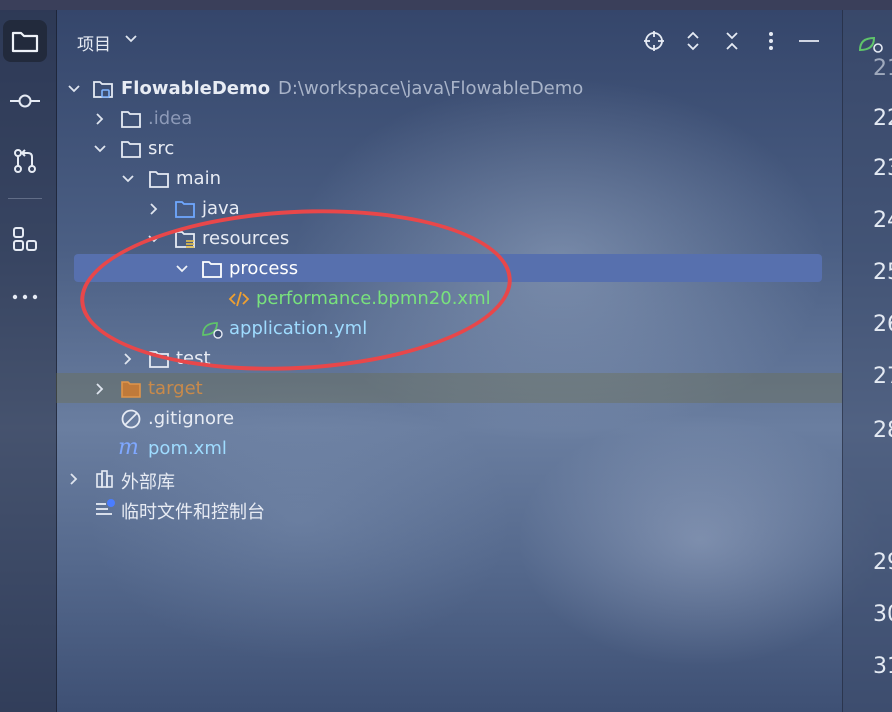 The height and width of the screenshot is (712, 892). What do you see at coordinates (170, 118) in the screenshot?
I see `folder-name: .idea` at bounding box center [170, 118].